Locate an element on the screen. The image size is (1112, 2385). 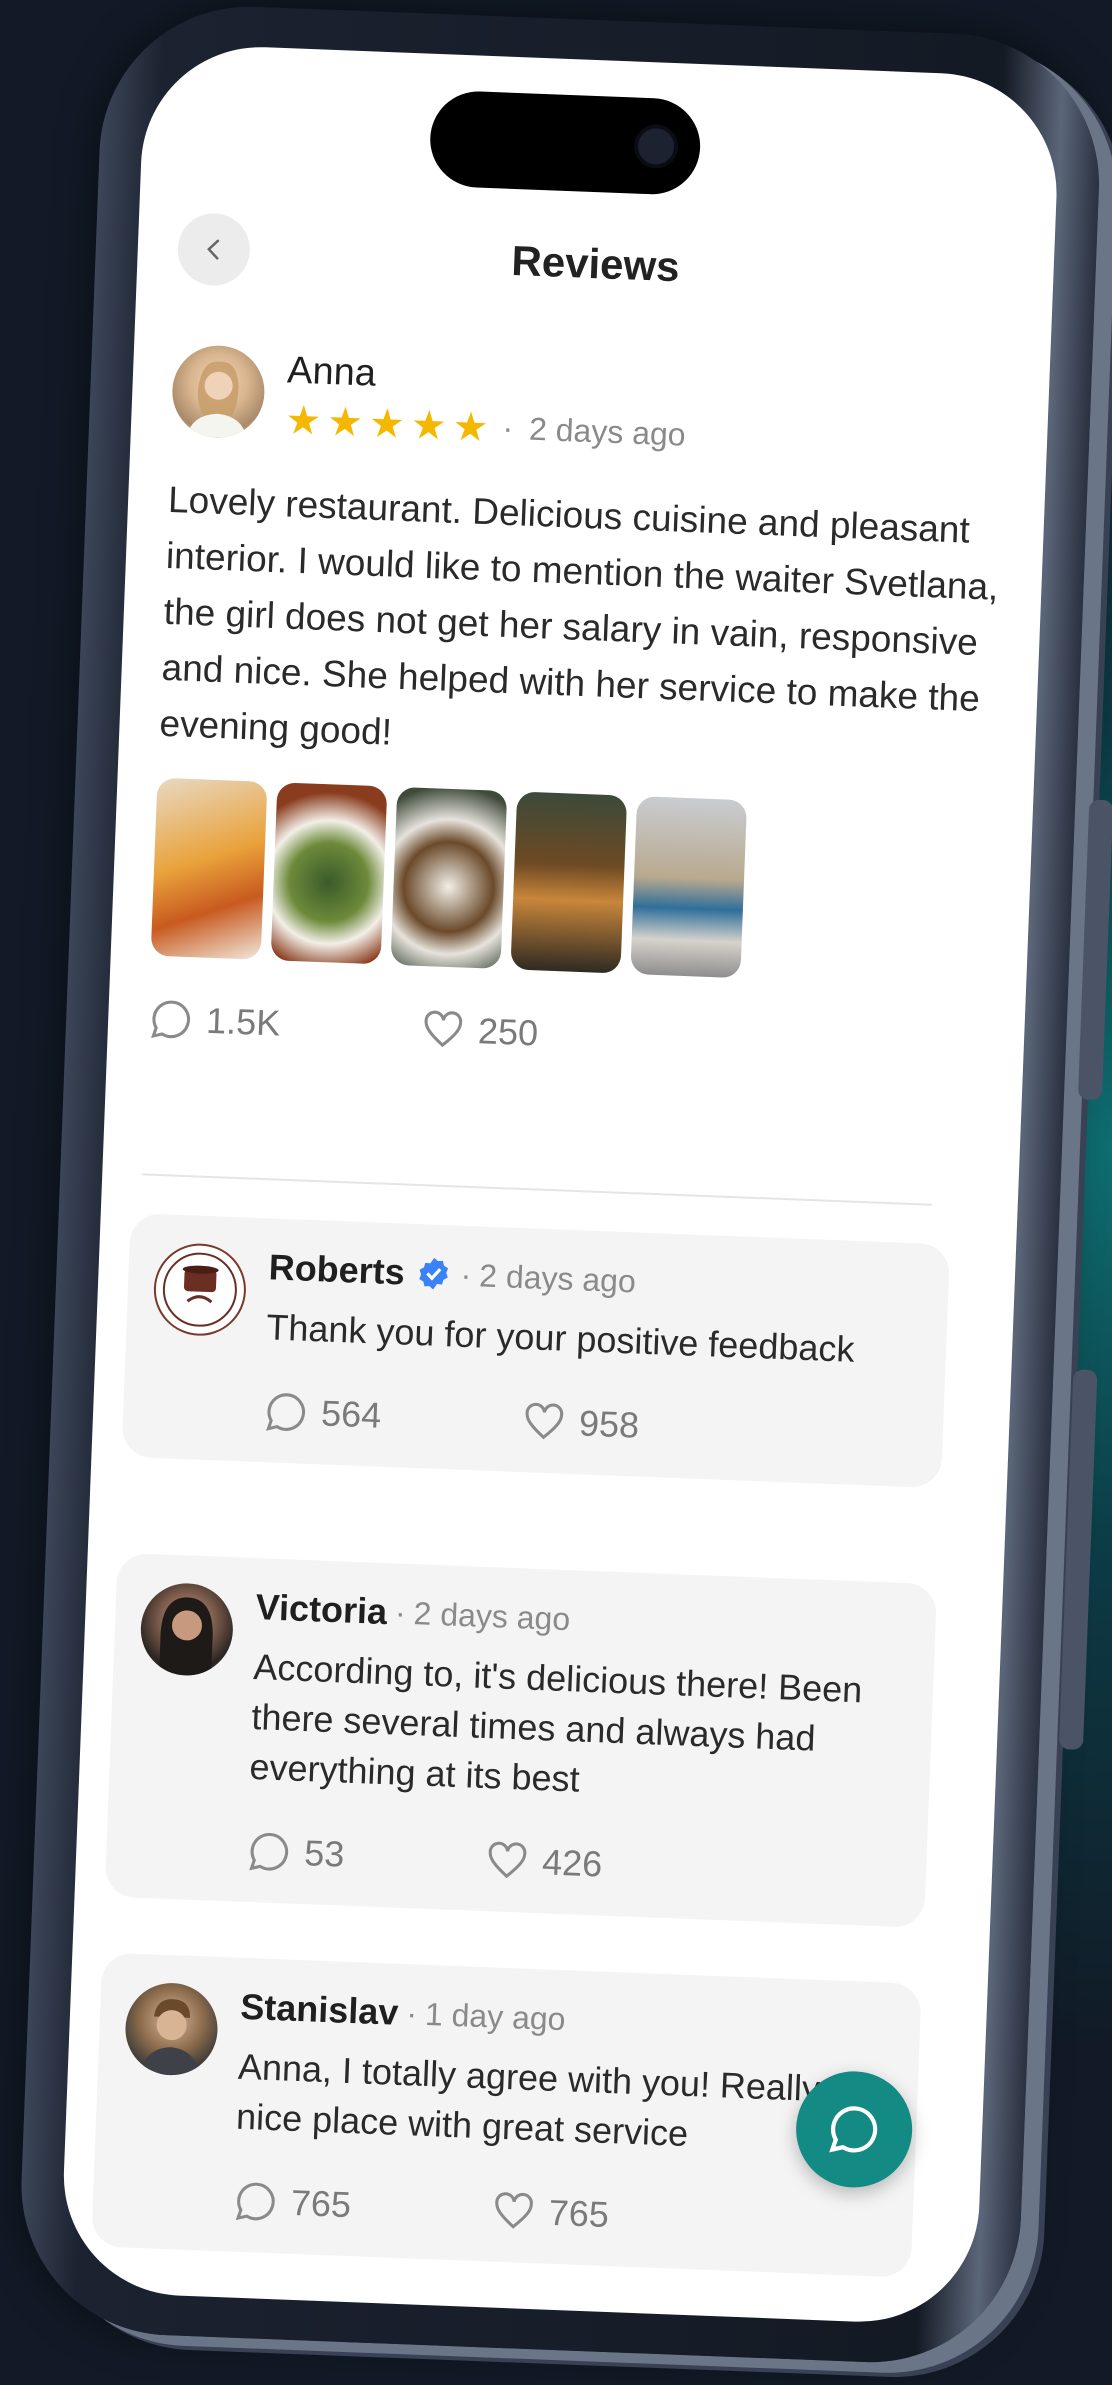
author-meta: Anna ★ ★ ★ ★ ★ · 2 days ago is located at coordinates (487, 402).